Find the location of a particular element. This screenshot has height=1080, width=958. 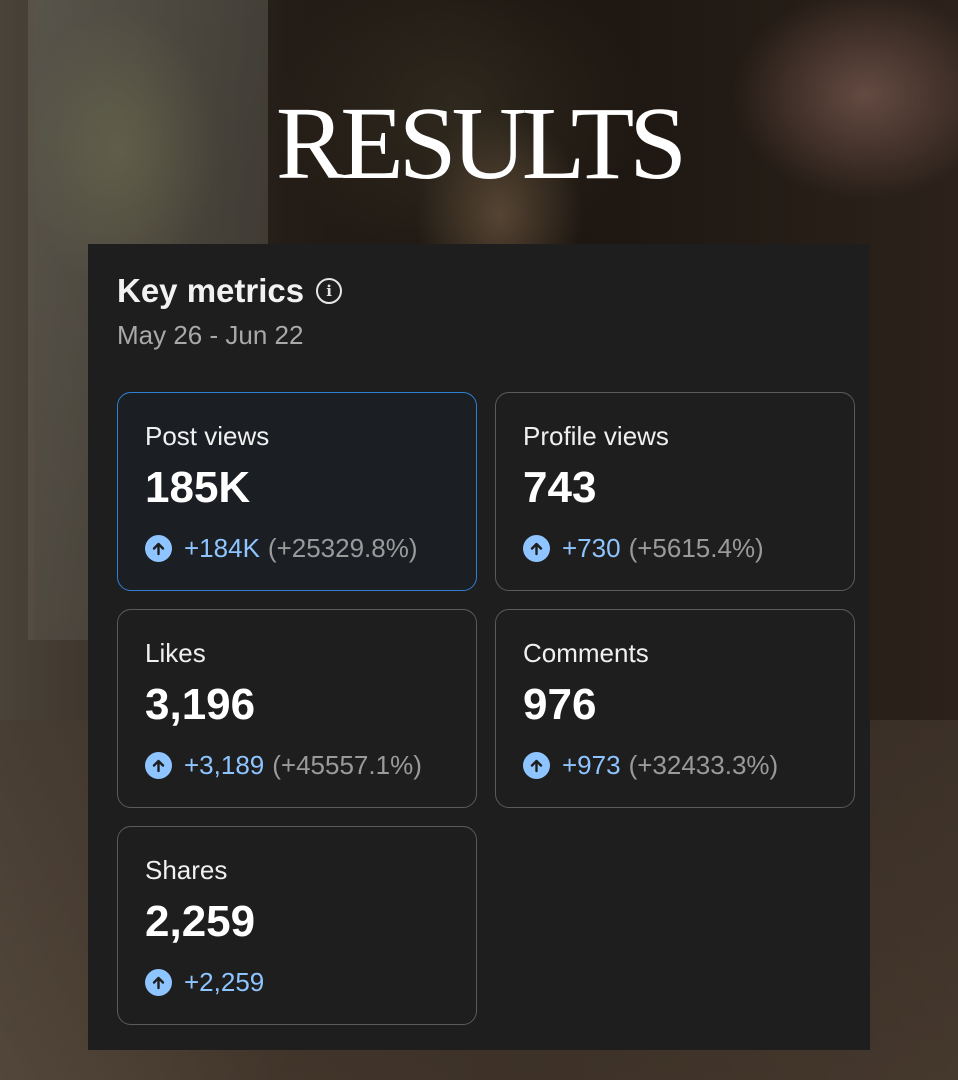

metric-delta-percent: (+25329.8%) is located at coordinates (342, 548).